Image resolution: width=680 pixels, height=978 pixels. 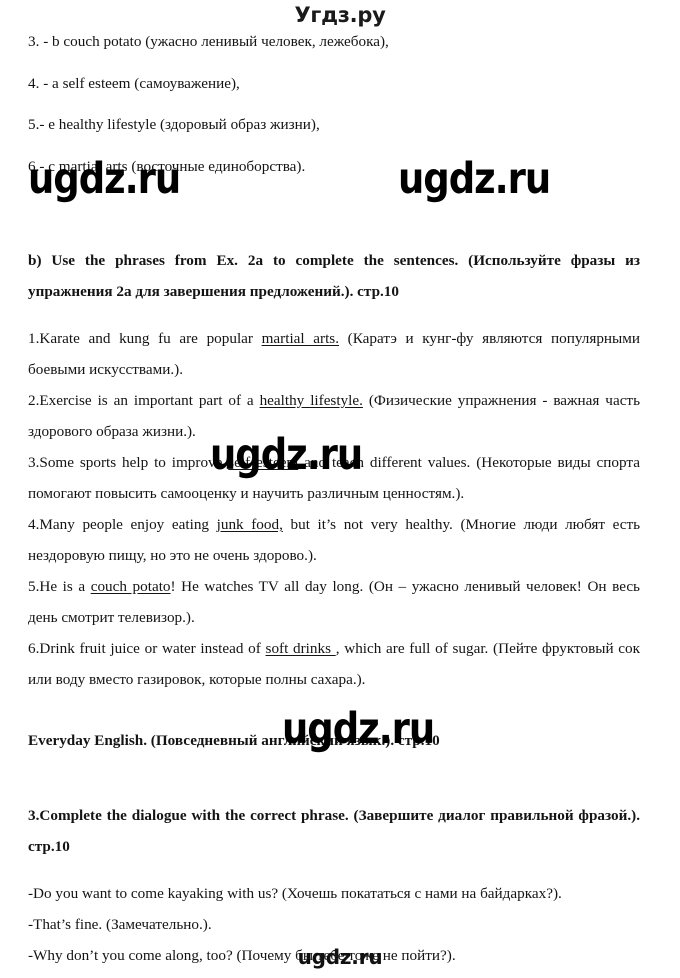 What do you see at coordinates (34, 524) in the screenshot?
I see `sentence-number: 4.` at bounding box center [34, 524].